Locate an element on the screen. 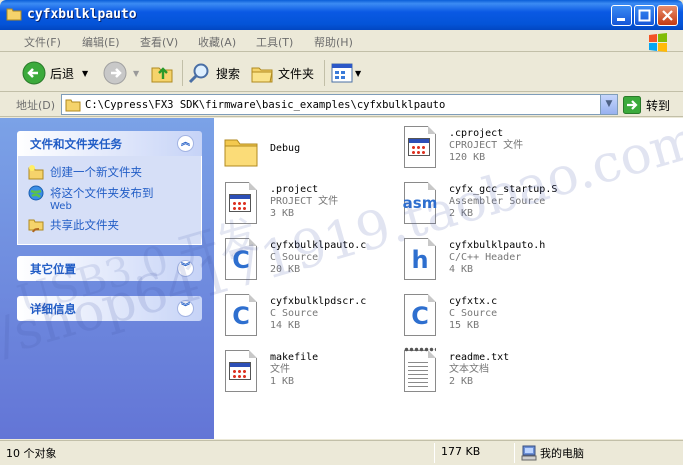 The width and height of the screenshot is (683, 465). file-item: C cyfxtx.c C Source 15 KB is located at coordinates (449, 315).